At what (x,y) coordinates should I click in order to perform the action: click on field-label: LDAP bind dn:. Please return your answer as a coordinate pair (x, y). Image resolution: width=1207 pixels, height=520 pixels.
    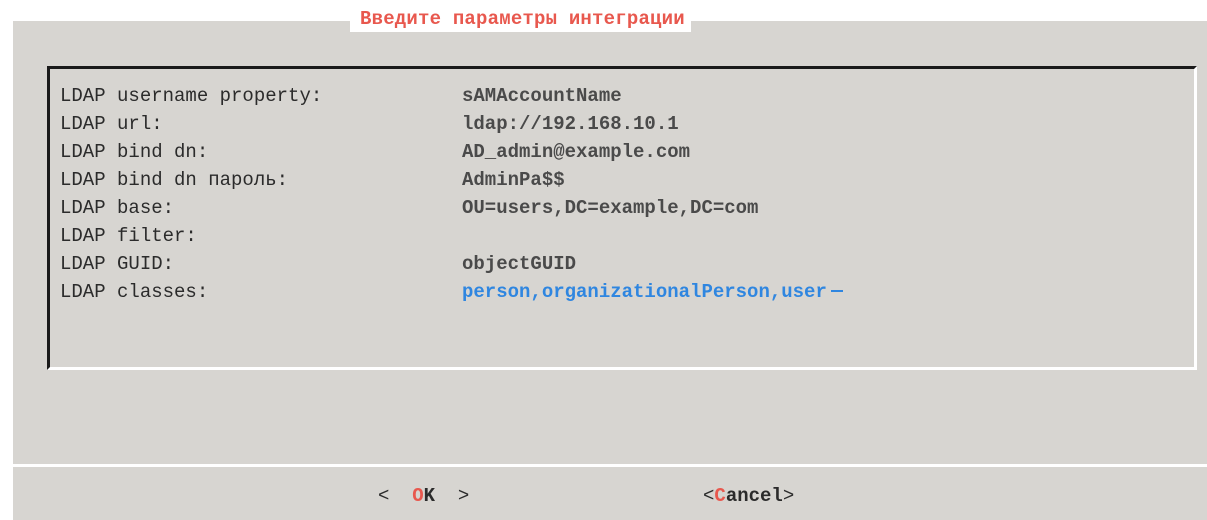
    Looking at the image, I should click on (134, 152).